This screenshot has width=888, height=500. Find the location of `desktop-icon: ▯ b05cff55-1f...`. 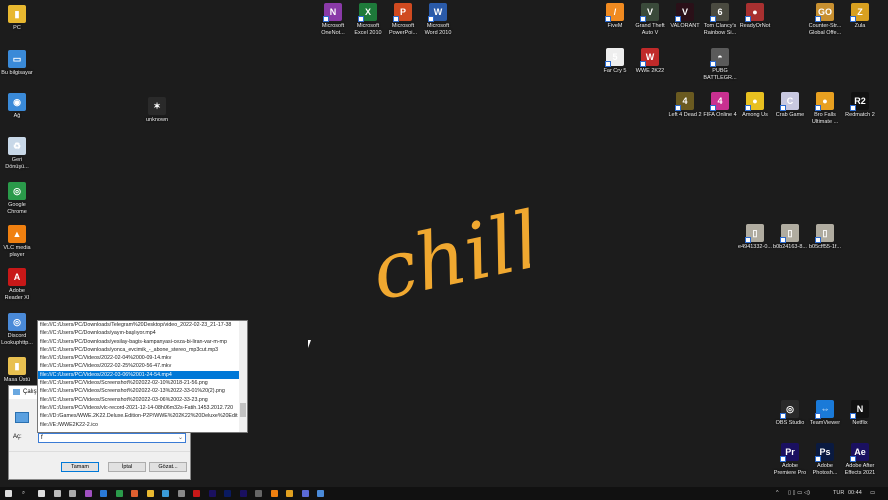

desktop-icon: ▯ b05cff55-1f... is located at coordinates (825, 237).